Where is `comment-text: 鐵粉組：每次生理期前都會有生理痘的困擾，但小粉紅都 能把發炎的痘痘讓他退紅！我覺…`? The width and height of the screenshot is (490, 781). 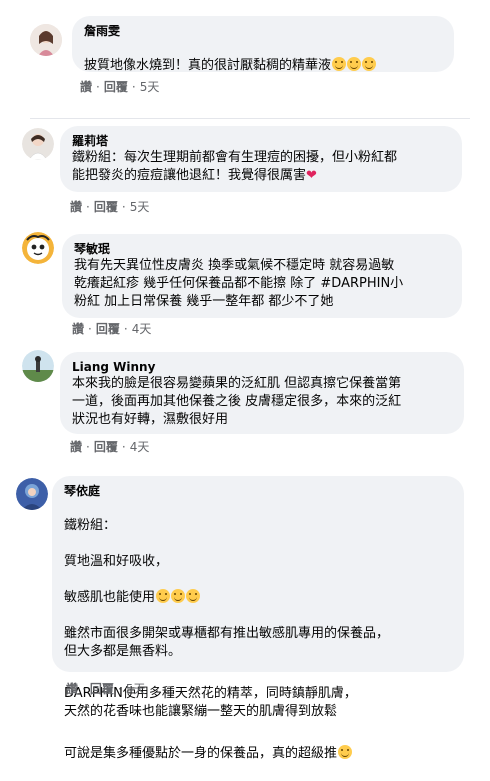 comment-text: 鐵粉組：每次生理期前都會有生理痘的困擾，但小粉紅都 能把發炎的痘痘讓他退紅！我覺… is located at coordinates (261, 167).